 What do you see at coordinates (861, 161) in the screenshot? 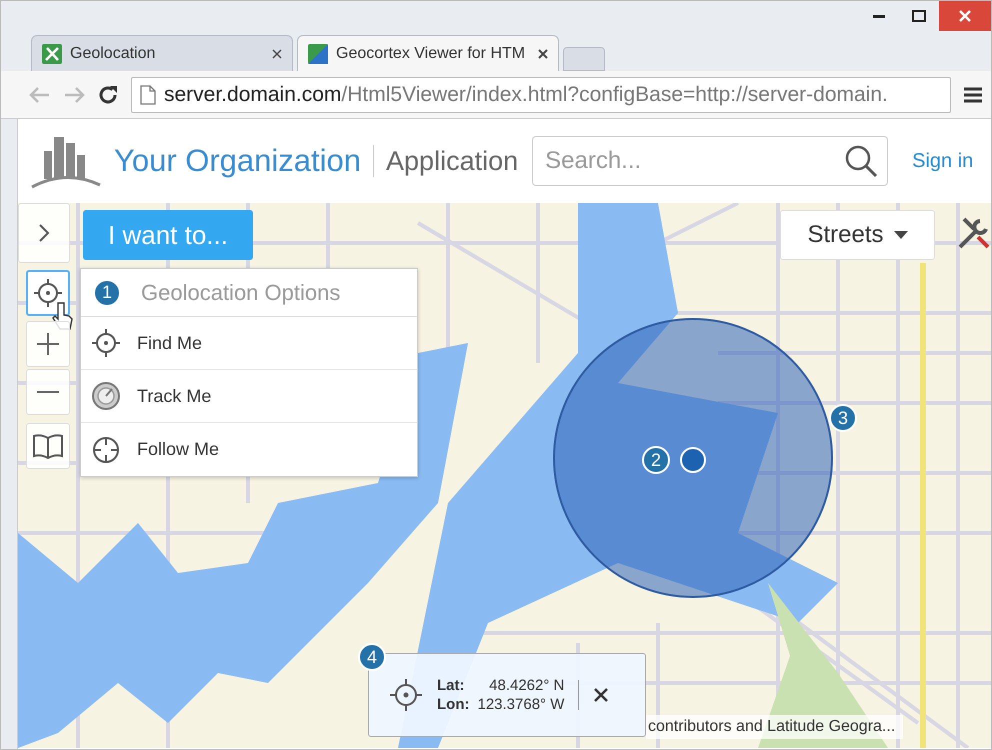
I see `search-icon` at bounding box center [861, 161].